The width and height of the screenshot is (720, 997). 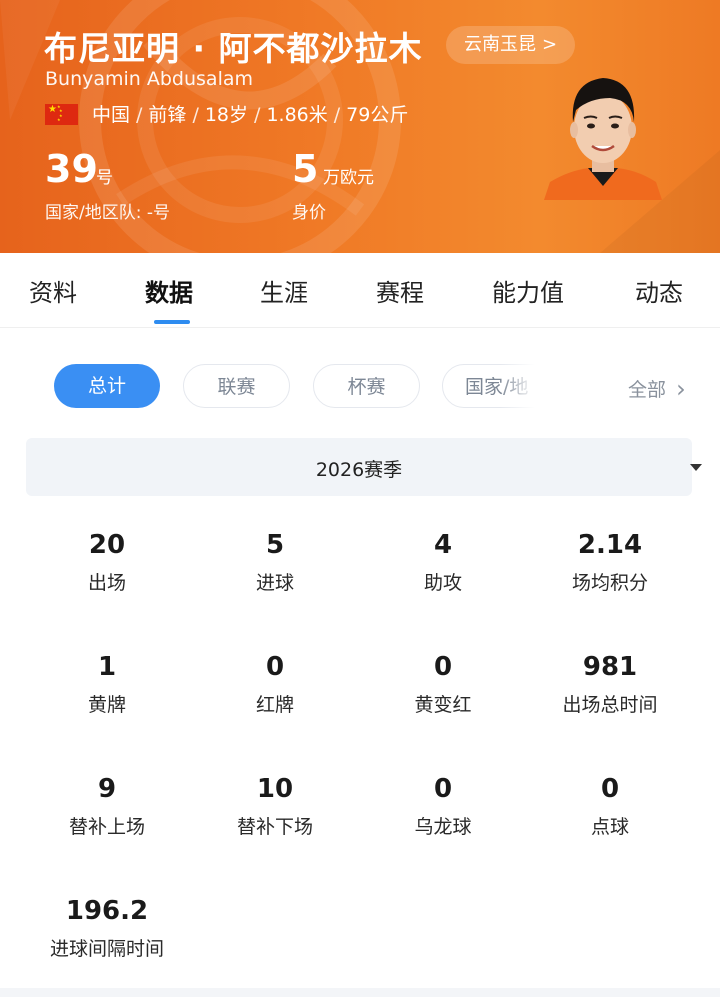 I want to click on height: 1.86米, so click(x=297, y=115).